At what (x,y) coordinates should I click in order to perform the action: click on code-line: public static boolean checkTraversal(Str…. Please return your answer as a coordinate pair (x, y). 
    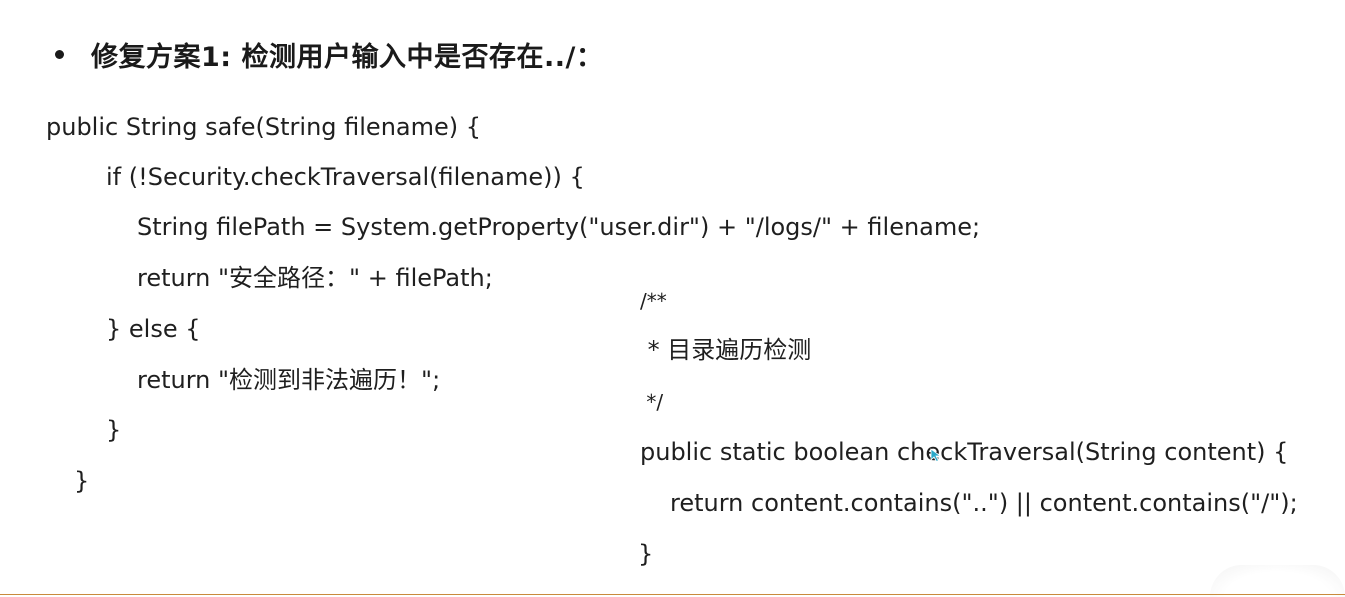
    Looking at the image, I should click on (964, 452).